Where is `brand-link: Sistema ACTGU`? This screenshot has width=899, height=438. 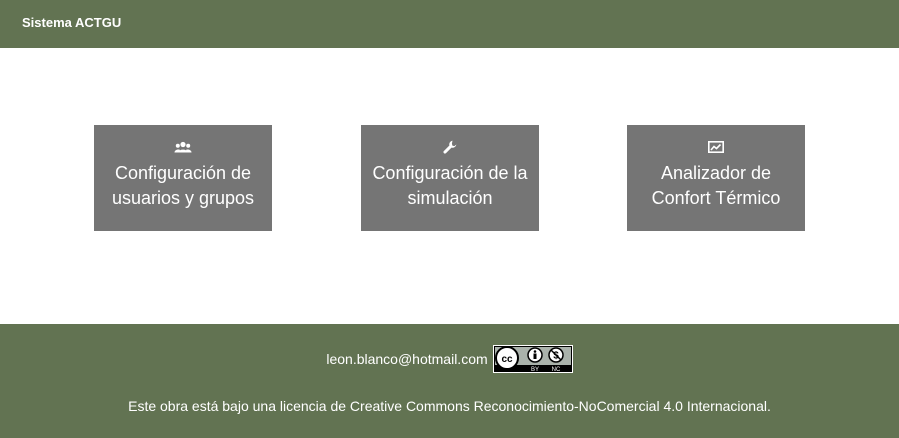
brand-link: Sistema ACTGU is located at coordinates (71, 22).